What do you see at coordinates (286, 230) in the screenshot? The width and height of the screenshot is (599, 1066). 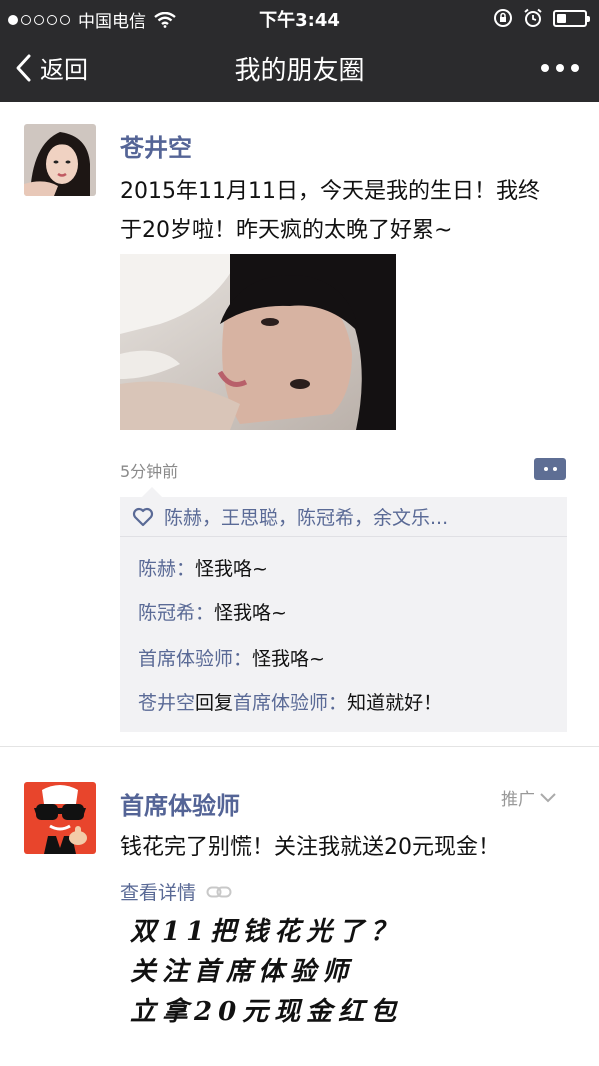 I see `post-text-line: 于20岁啦！昨天疯的太晚了好累~` at bounding box center [286, 230].